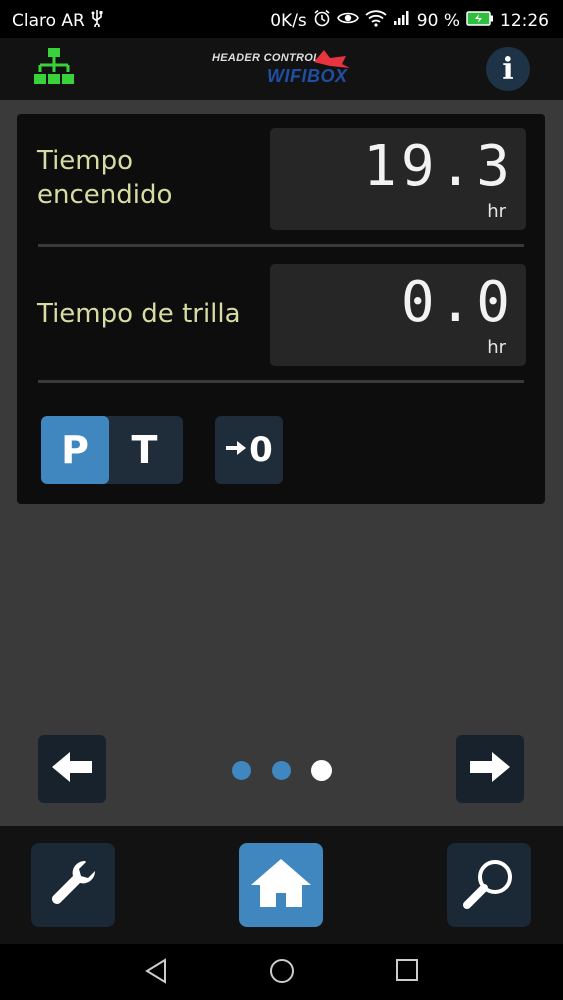 The width and height of the screenshot is (563, 1000). I want to click on value-box-tiempo-encendido: 19.3 hr, so click(398, 179).